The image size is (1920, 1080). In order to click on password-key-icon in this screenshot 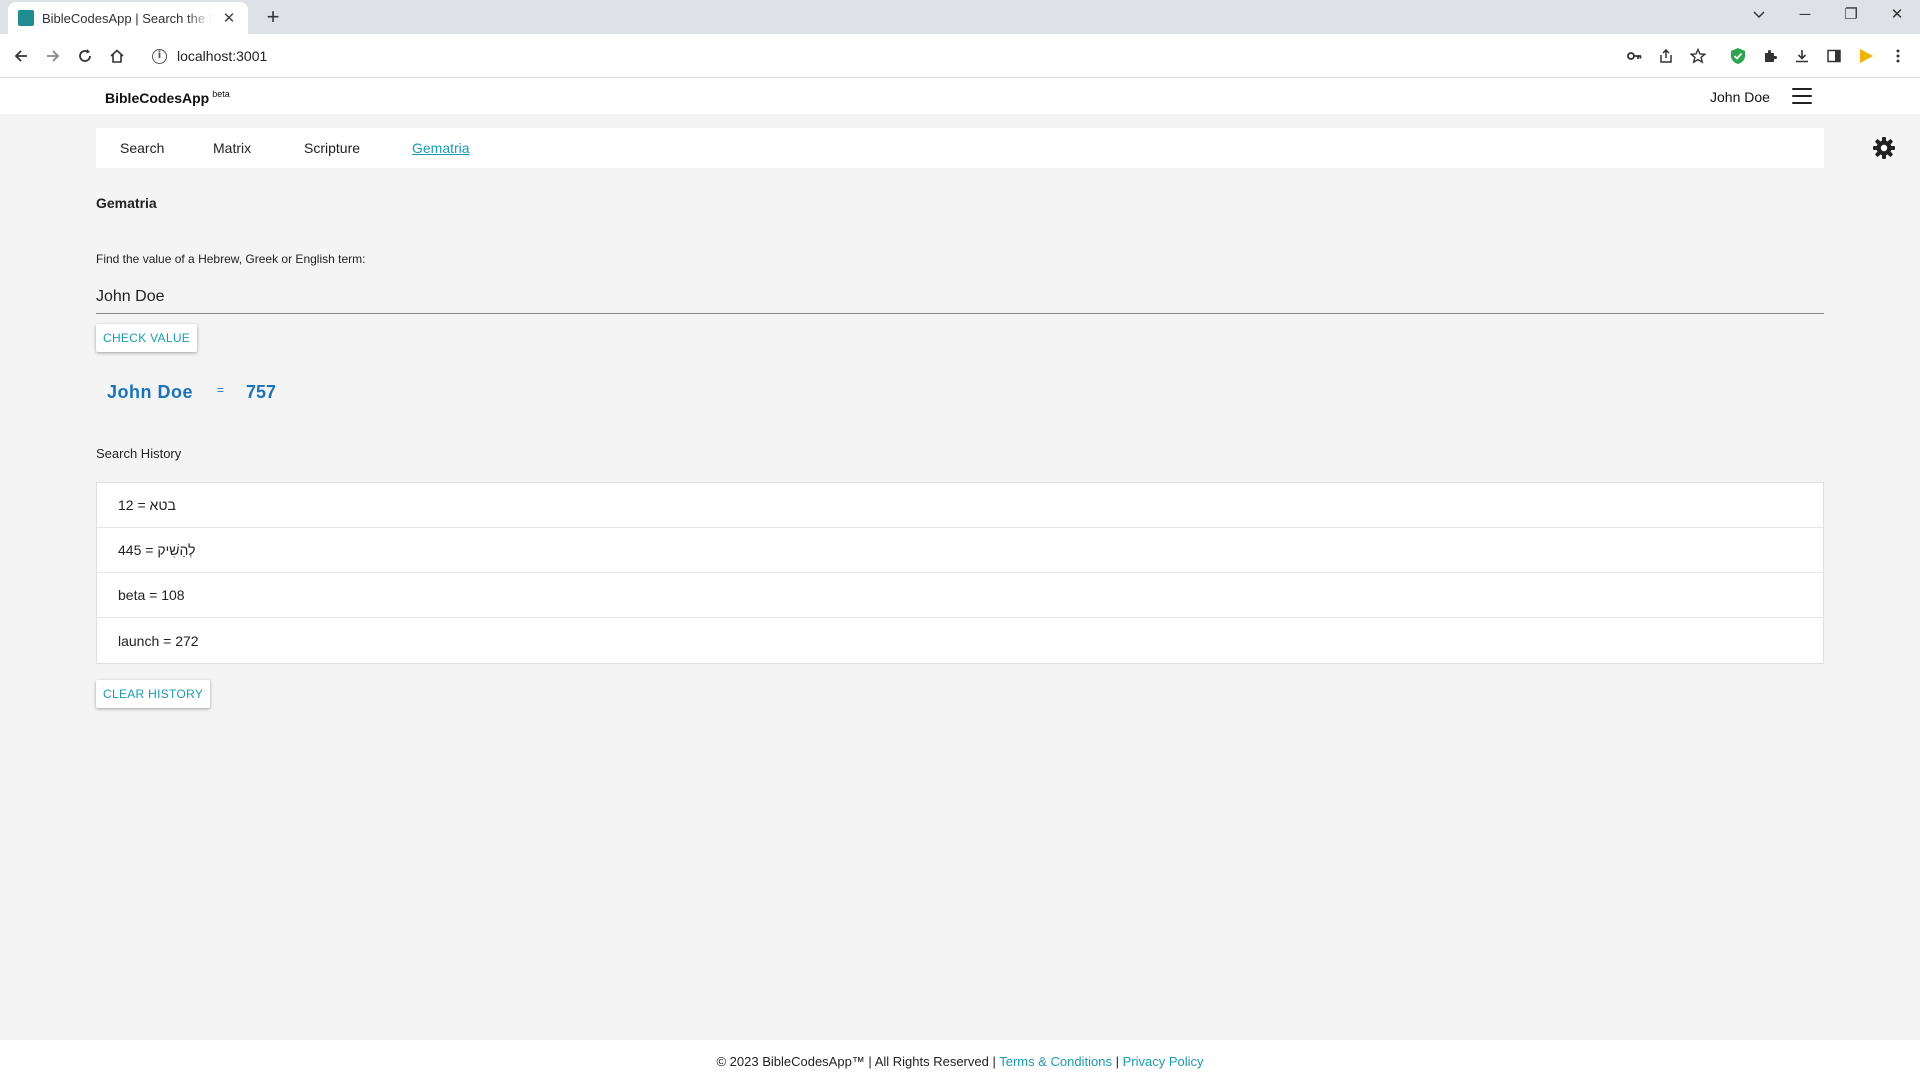, I will do `click(1634, 56)`.